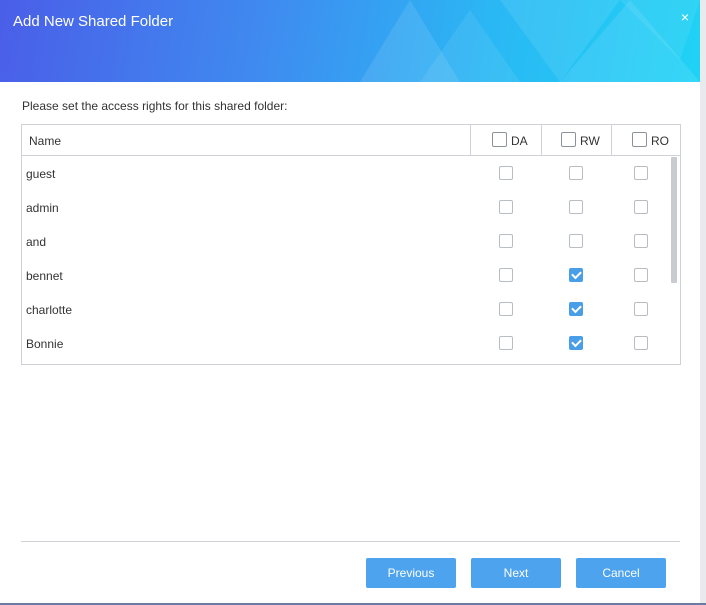 This screenshot has height=605, width=706. Describe the element at coordinates (45, 344) in the screenshot. I see `user-name: Bonnie` at that location.